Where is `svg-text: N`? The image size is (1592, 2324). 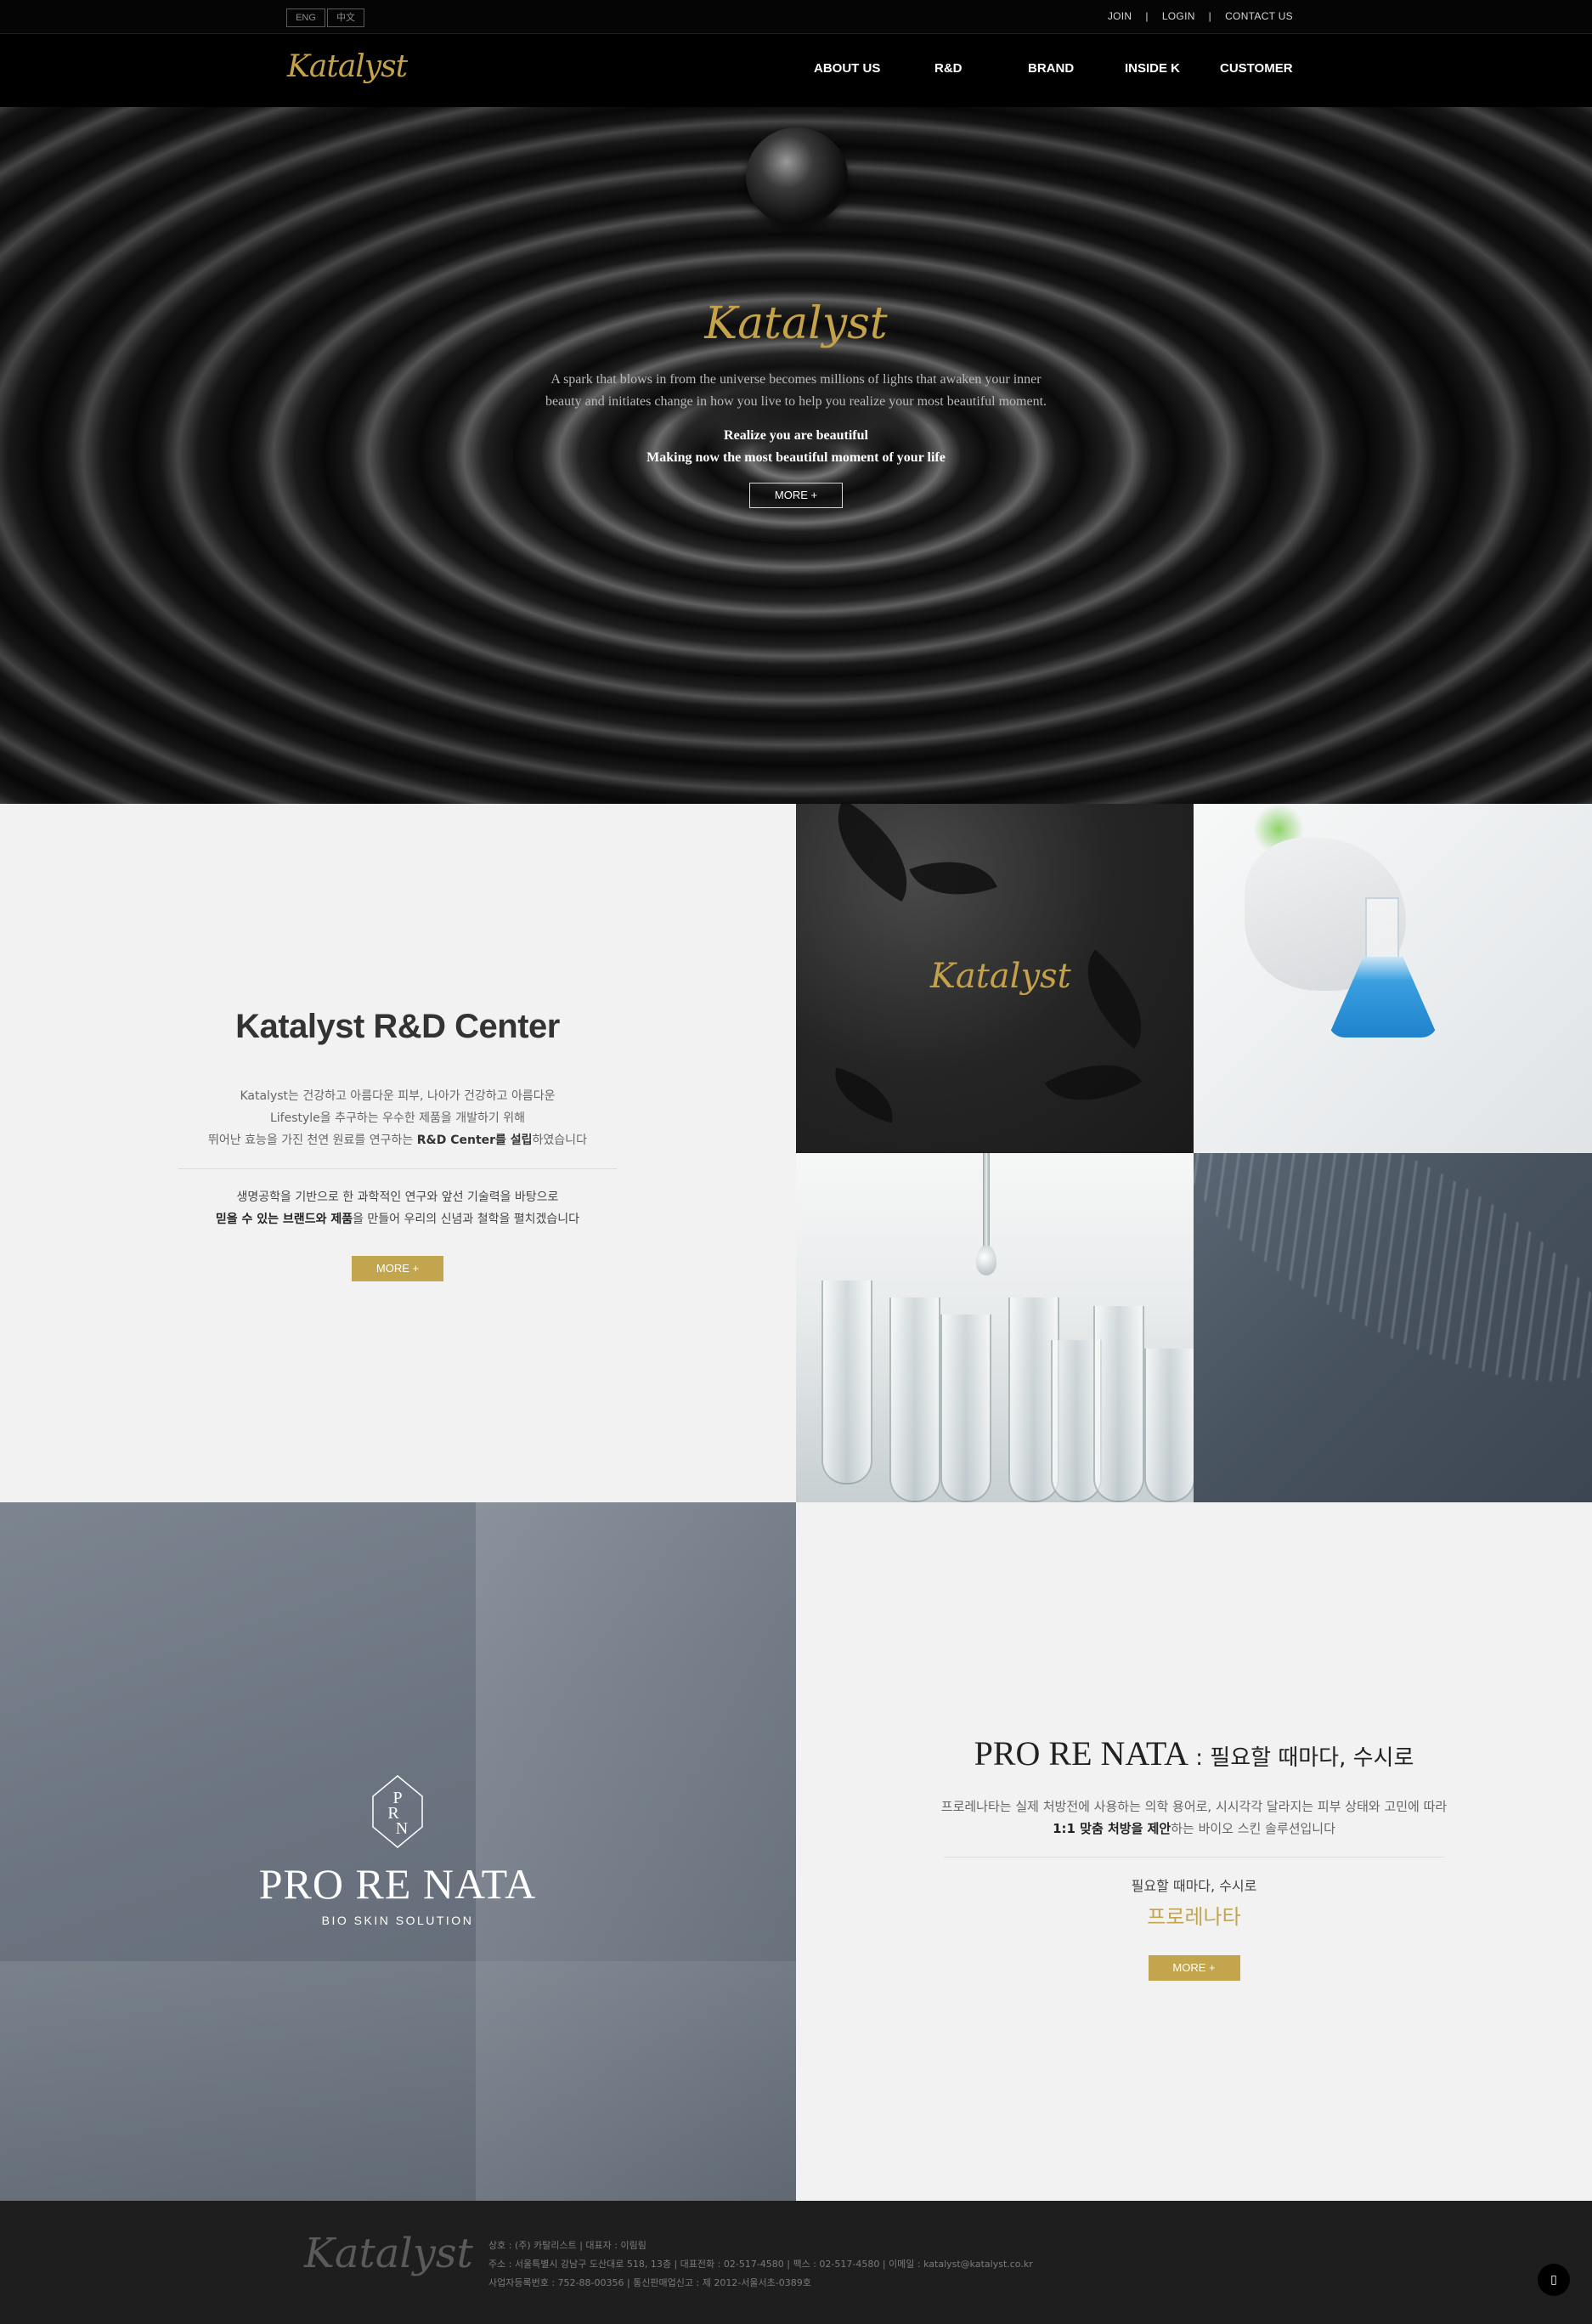 svg-text: N is located at coordinates (402, 1828).